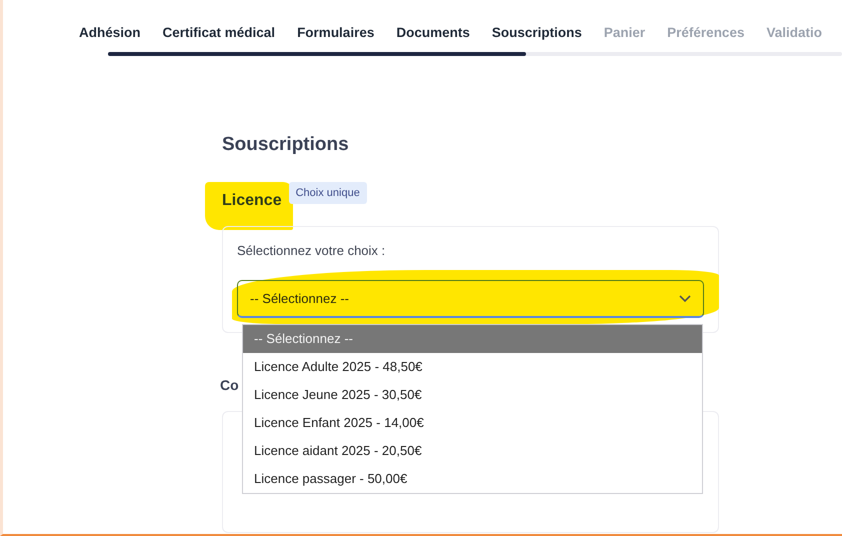 The height and width of the screenshot is (536, 842). What do you see at coordinates (472, 423) in the screenshot?
I see `dropdown-option: Licence Enfant 2025 - 14,00€` at bounding box center [472, 423].